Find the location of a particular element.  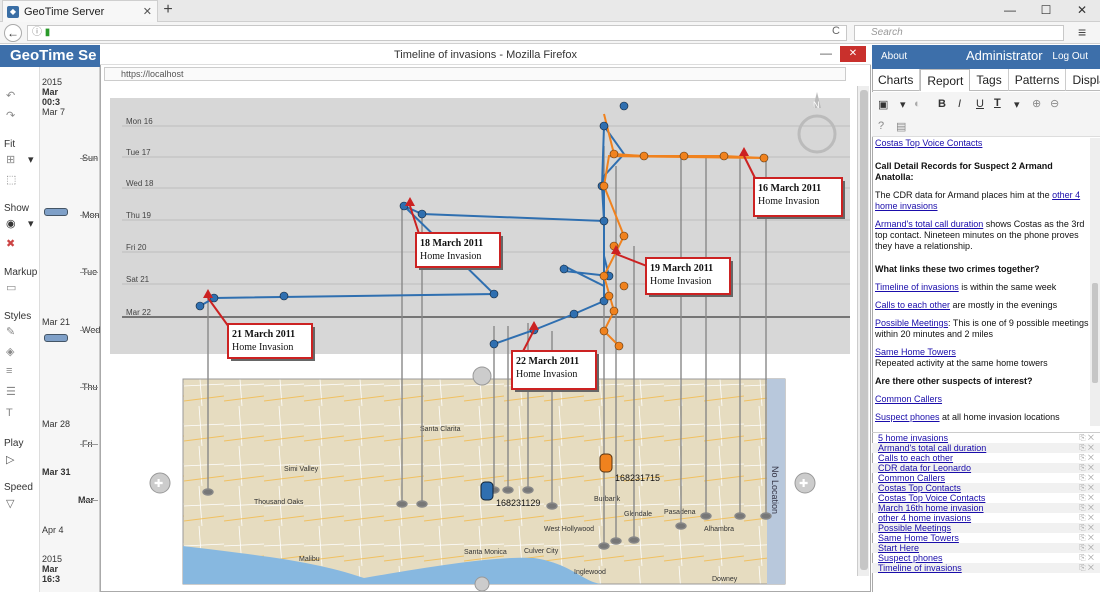

bookmark-link: Start Here is located at coordinates (898, 548).